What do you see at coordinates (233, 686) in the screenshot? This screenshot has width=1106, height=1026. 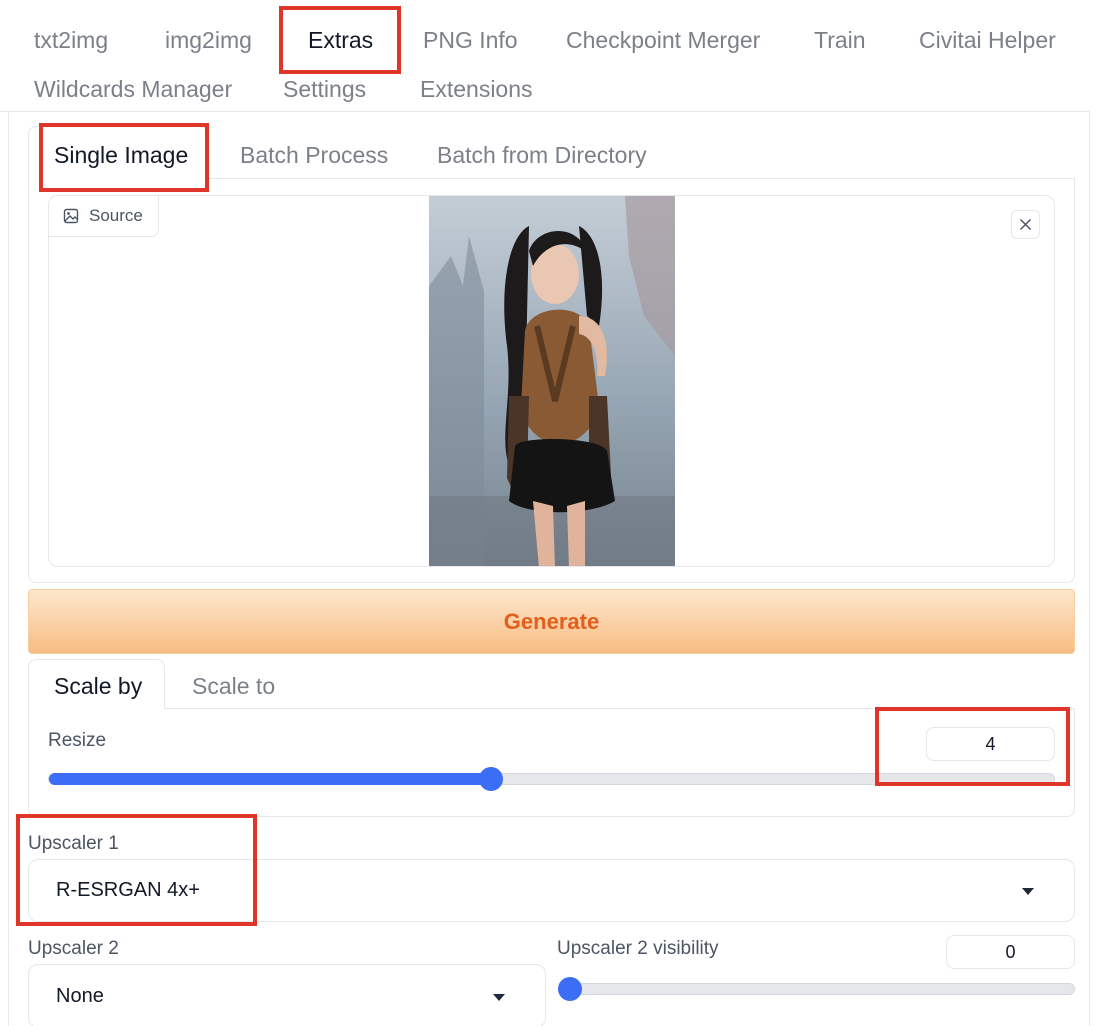 I see `tab-scale-to: Scale to` at bounding box center [233, 686].